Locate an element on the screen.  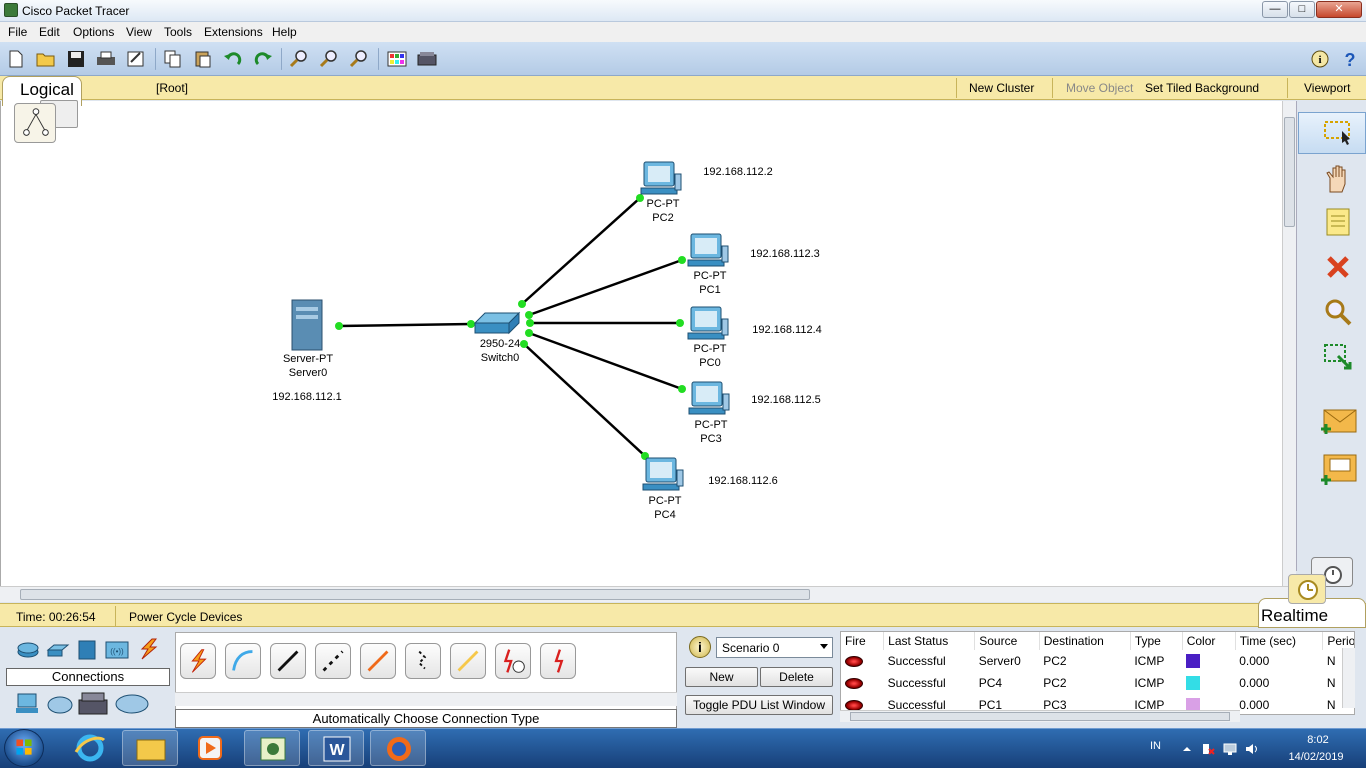
root-breadcrumb: [Root] is located at coordinates (172, 88).